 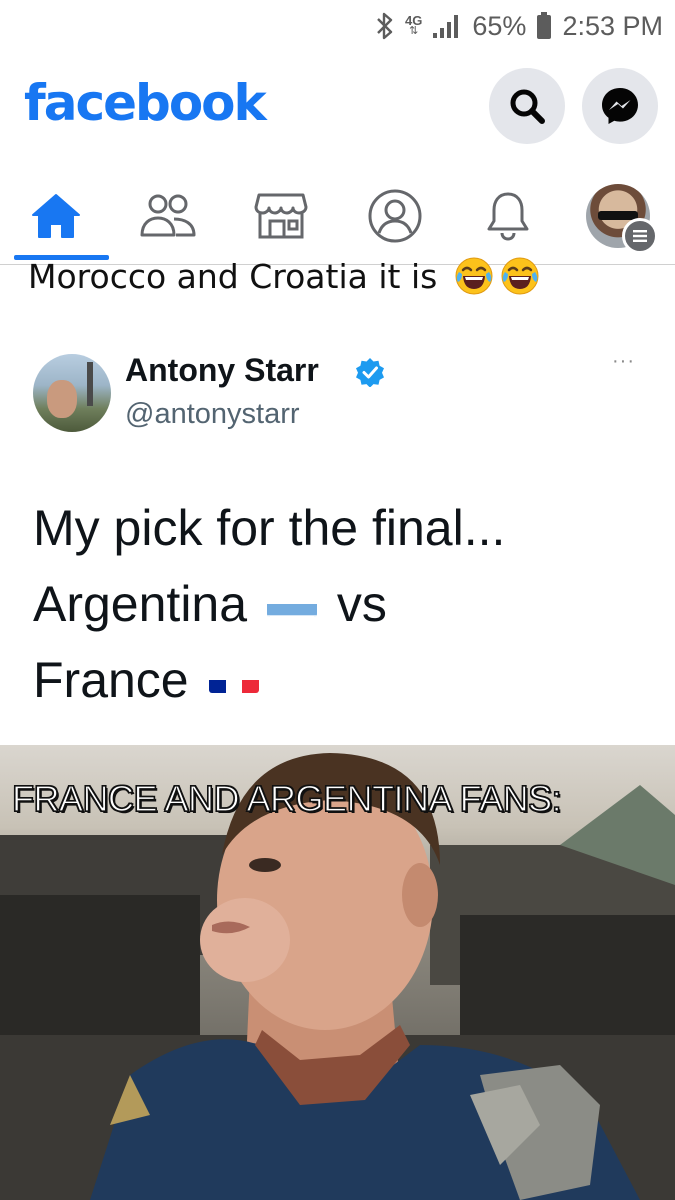 I want to click on verified-badge-icon, so click(x=370, y=372).